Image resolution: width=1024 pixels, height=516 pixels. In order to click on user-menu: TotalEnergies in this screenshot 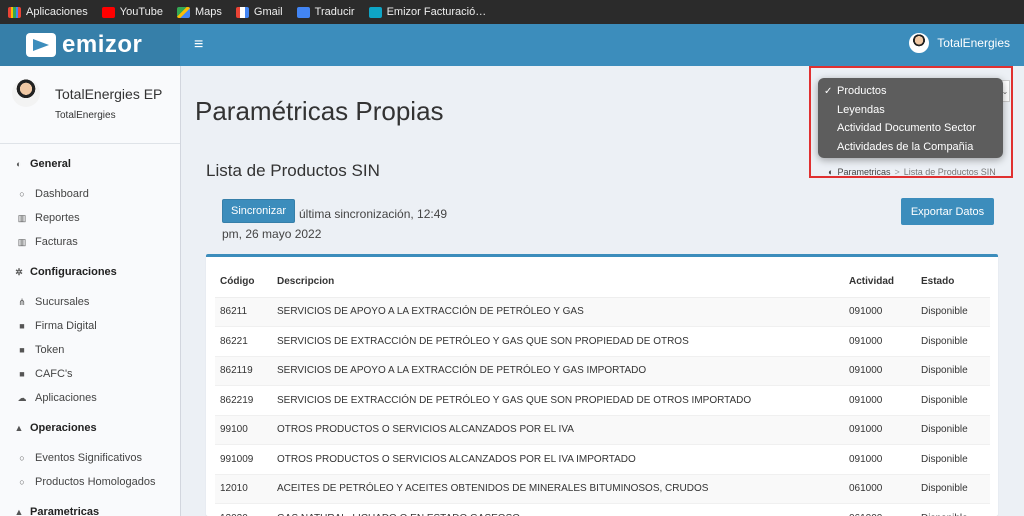, I will do `click(959, 43)`.